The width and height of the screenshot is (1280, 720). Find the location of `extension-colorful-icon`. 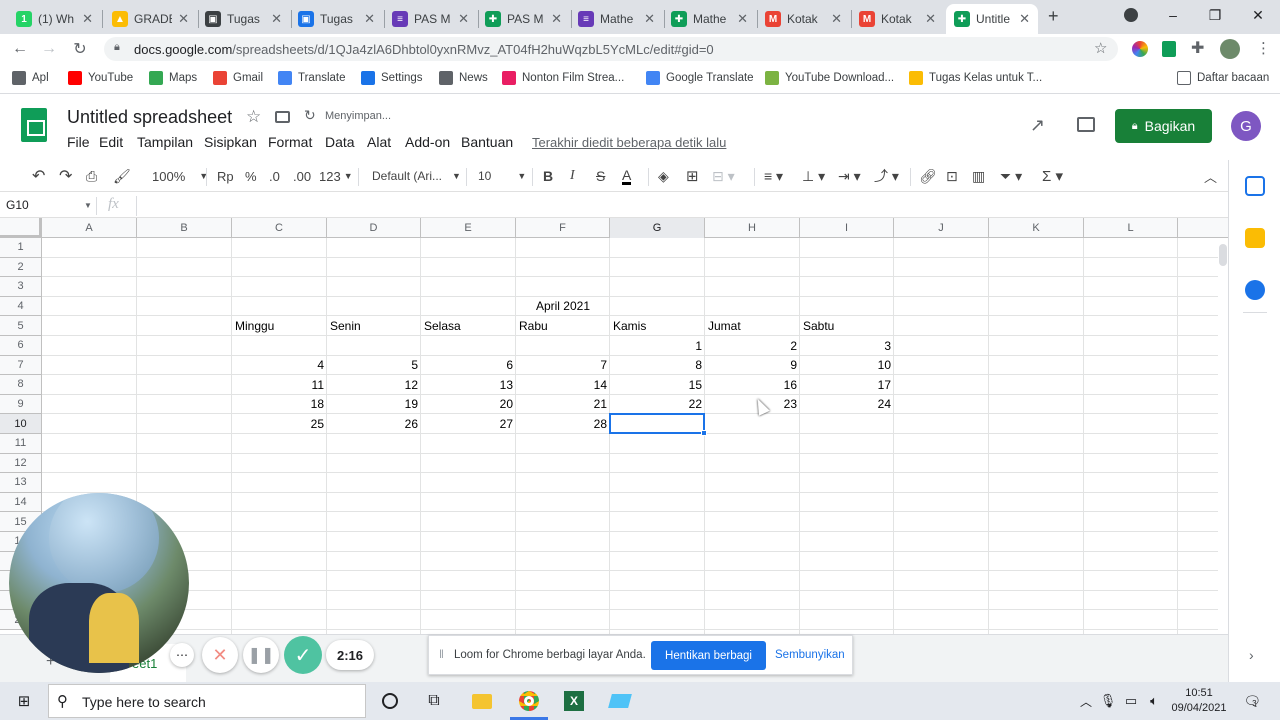

extension-colorful-icon is located at coordinates (1140, 49).